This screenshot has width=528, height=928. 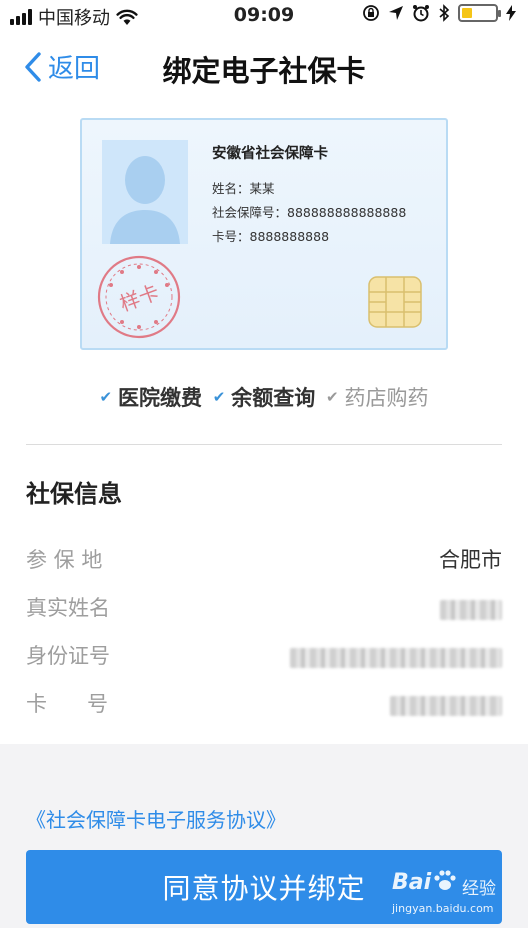 What do you see at coordinates (67, 704) in the screenshot?
I see `info-key: 卡 号` at bounding box center [67, 704].